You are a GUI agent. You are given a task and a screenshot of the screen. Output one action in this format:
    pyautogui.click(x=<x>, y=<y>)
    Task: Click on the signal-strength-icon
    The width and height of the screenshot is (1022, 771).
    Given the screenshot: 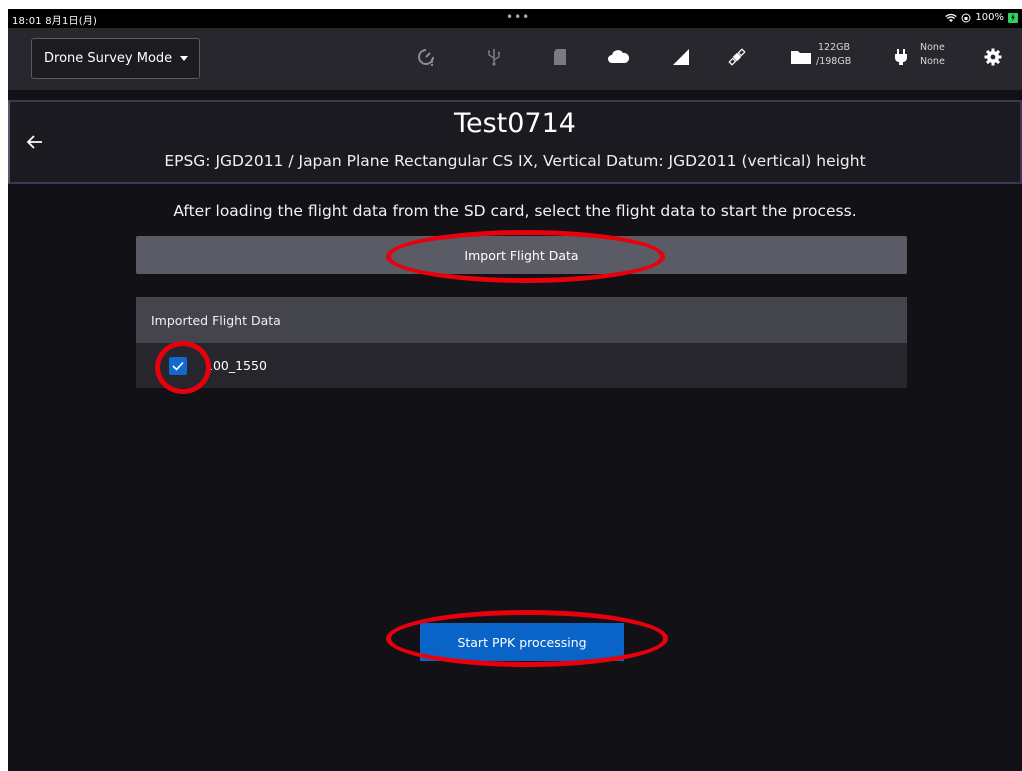 What is the action you would take?
    pyautogui.click(x=681, y=57)
    